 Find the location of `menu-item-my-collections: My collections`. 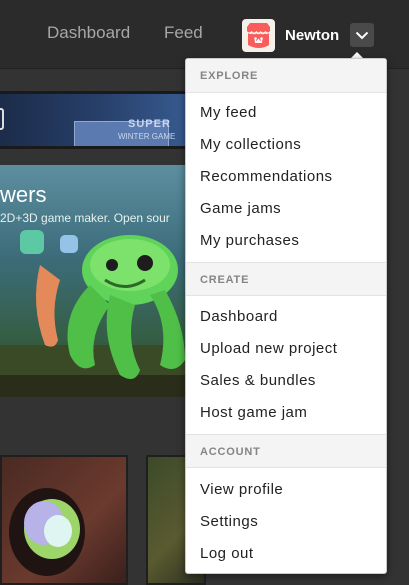

menu-item-my-collections: My collections is located at coordinates (250, 144).